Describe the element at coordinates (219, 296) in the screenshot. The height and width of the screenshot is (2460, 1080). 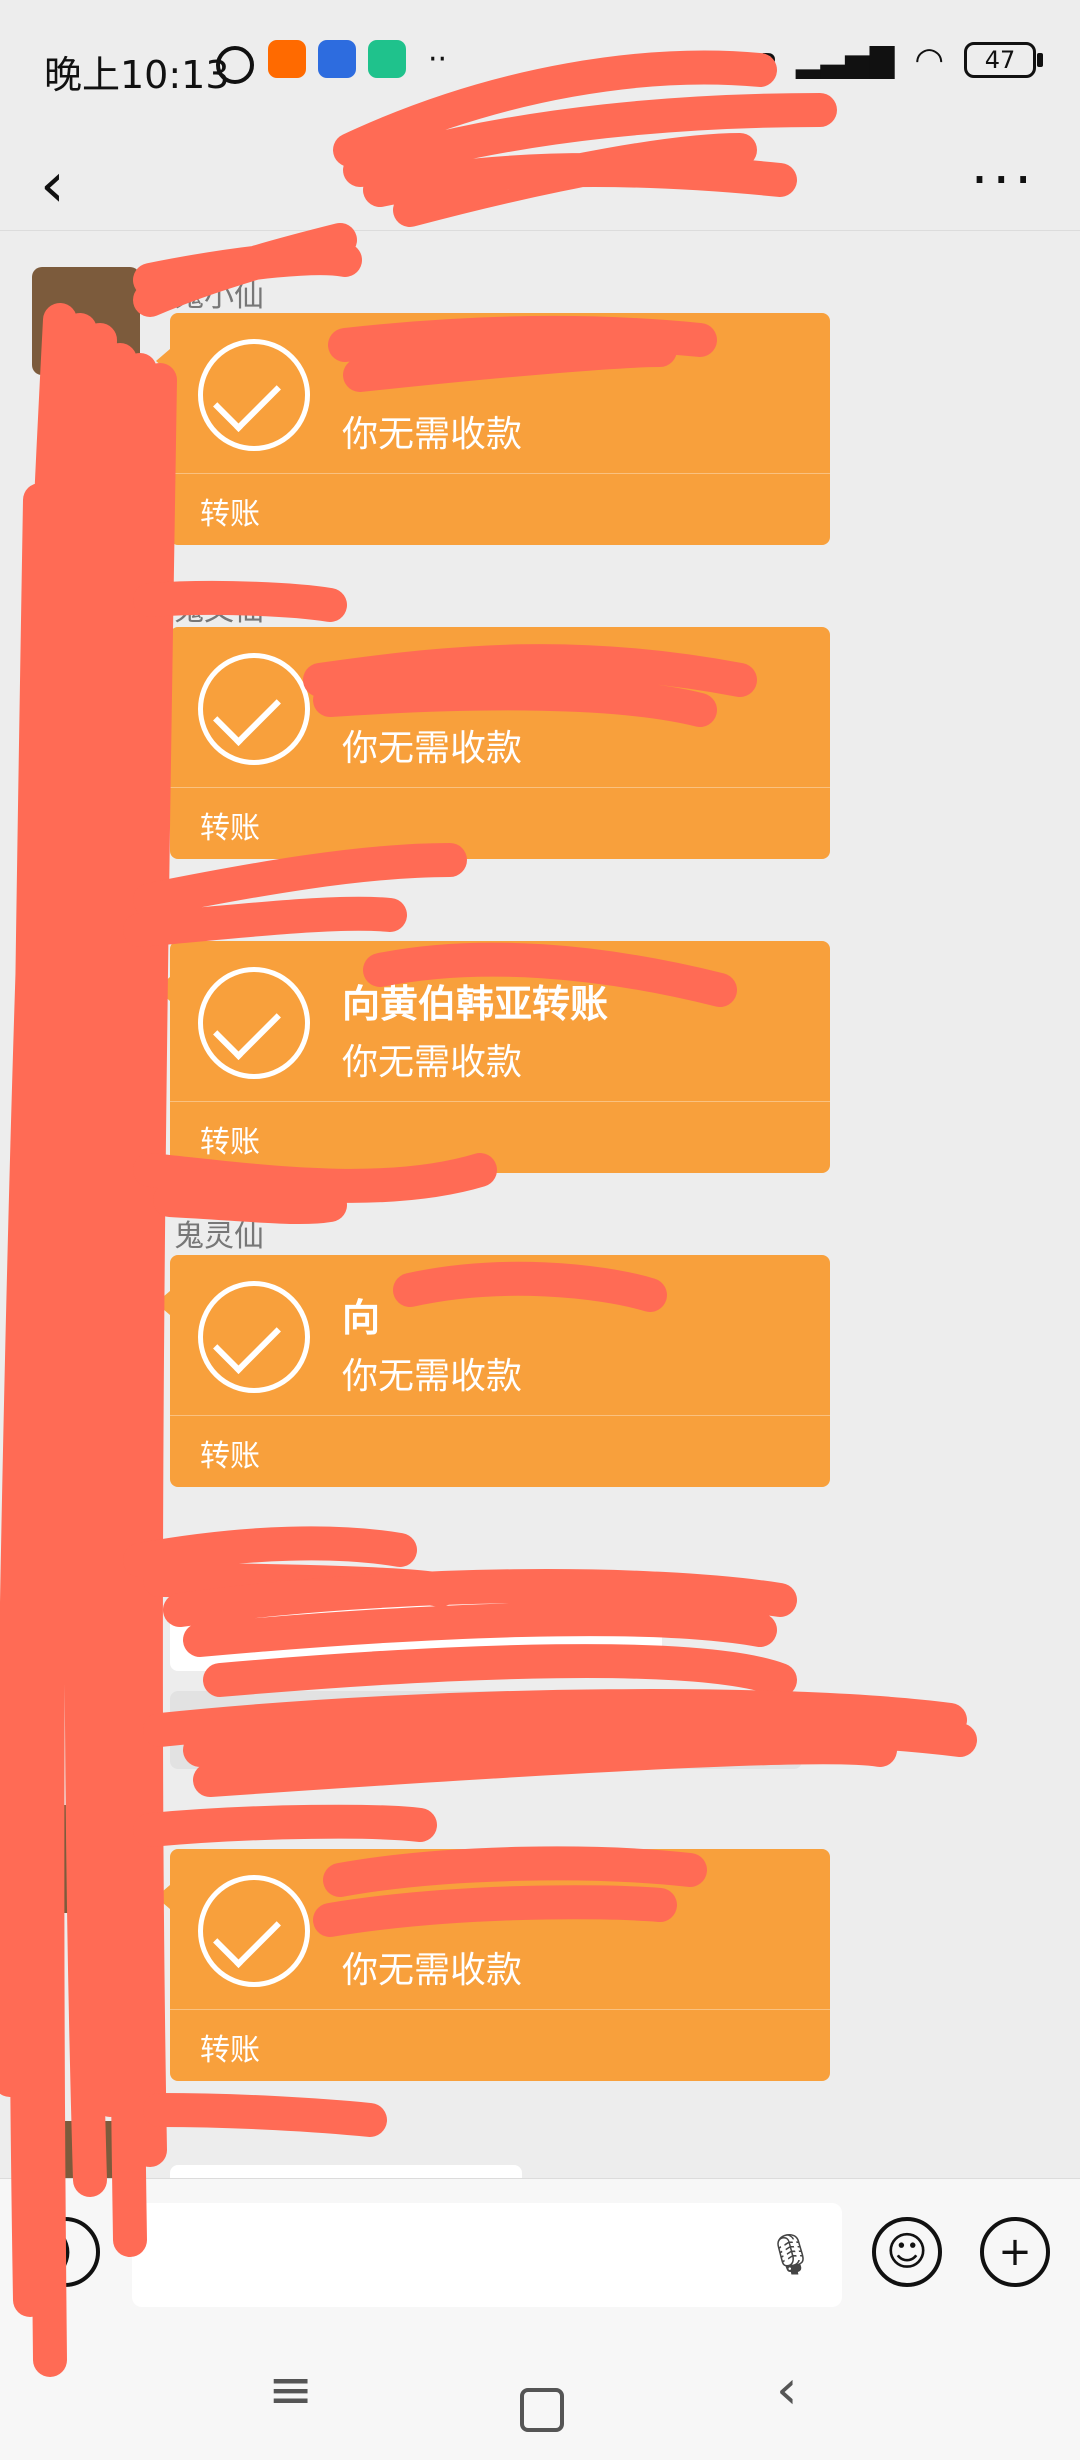
I see `sender-name: 鬼小仙` at that location.